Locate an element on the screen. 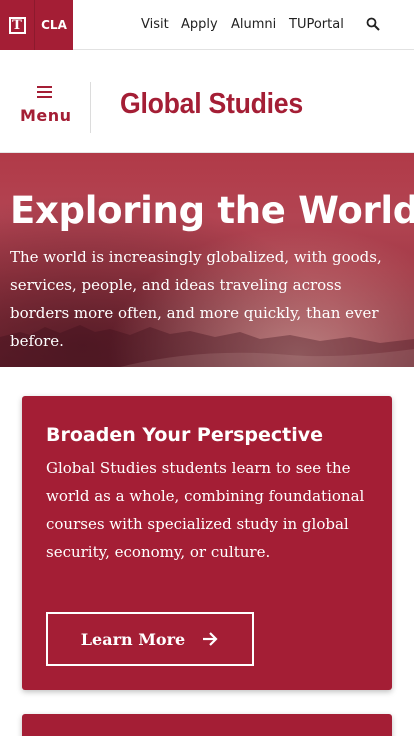  menu-label: Menu is located at coordinates (46, 115).